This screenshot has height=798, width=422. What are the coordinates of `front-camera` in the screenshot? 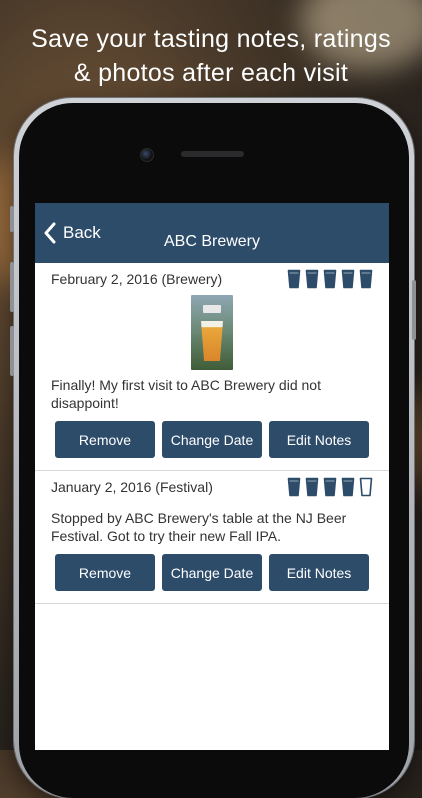 It's located at (147, 155).